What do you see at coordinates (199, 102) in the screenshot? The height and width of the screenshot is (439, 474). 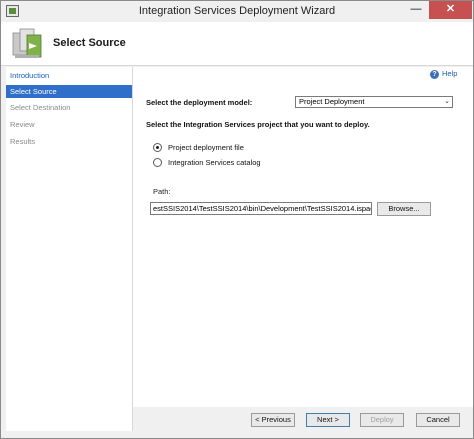 I see `deployment-model-label: Select the deployment model:` at bounding box center [199, 102].